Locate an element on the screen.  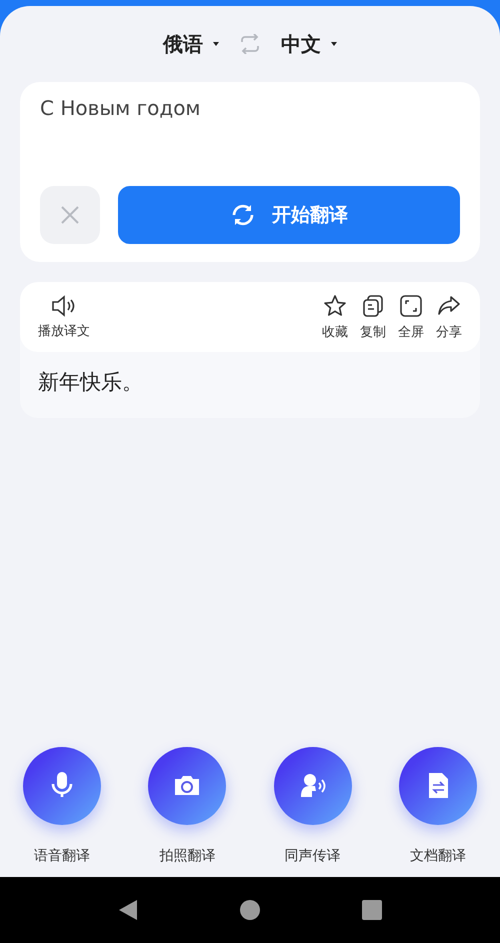
home-icon is located at coordinates (250, 910).